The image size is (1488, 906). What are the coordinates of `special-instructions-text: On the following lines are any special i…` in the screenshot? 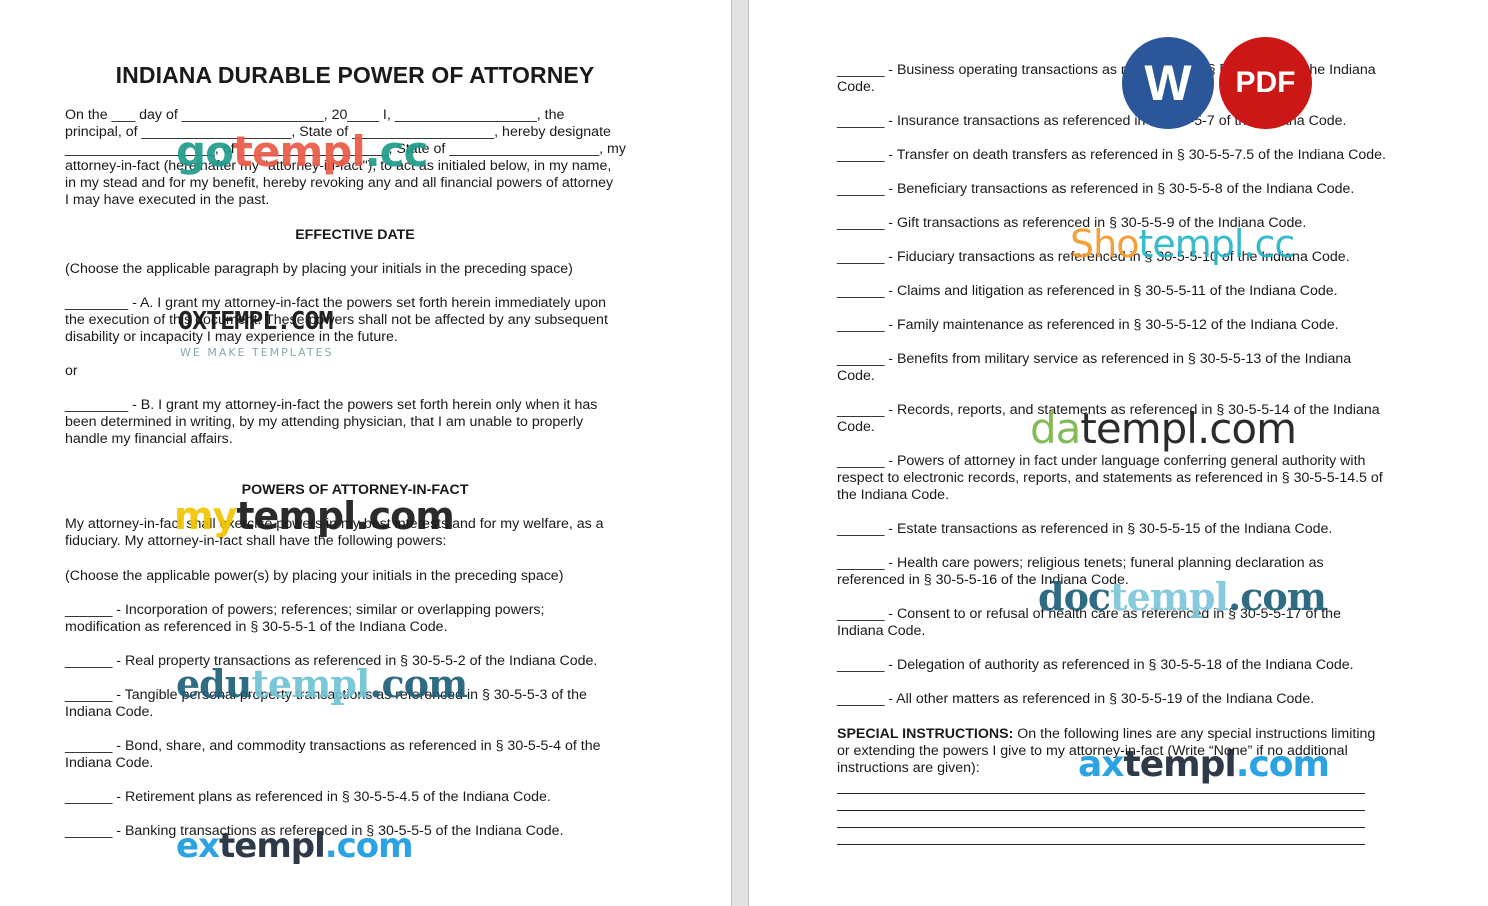 It's located at (1194, 734).